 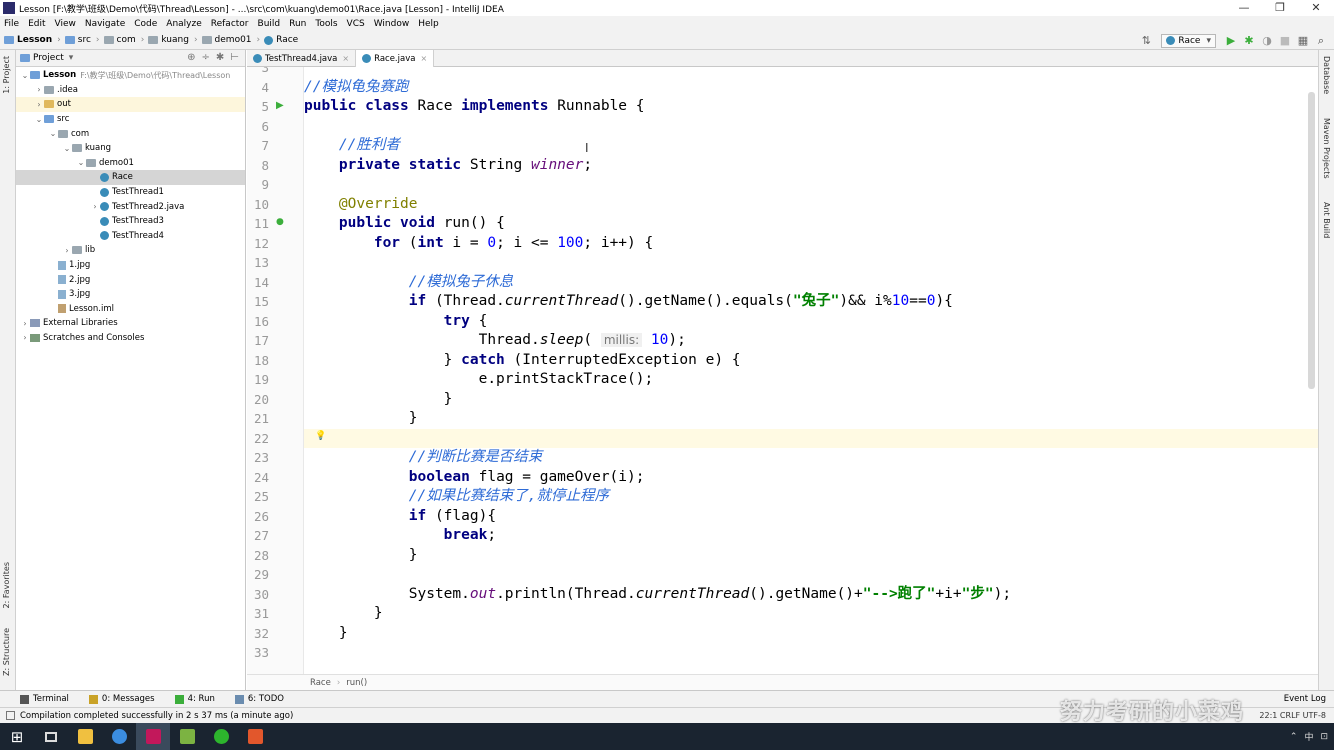 What do you see at coordinates (811, 205) in the screenshot?
I see `code-line: @Override` at bounding box center [811, 205].